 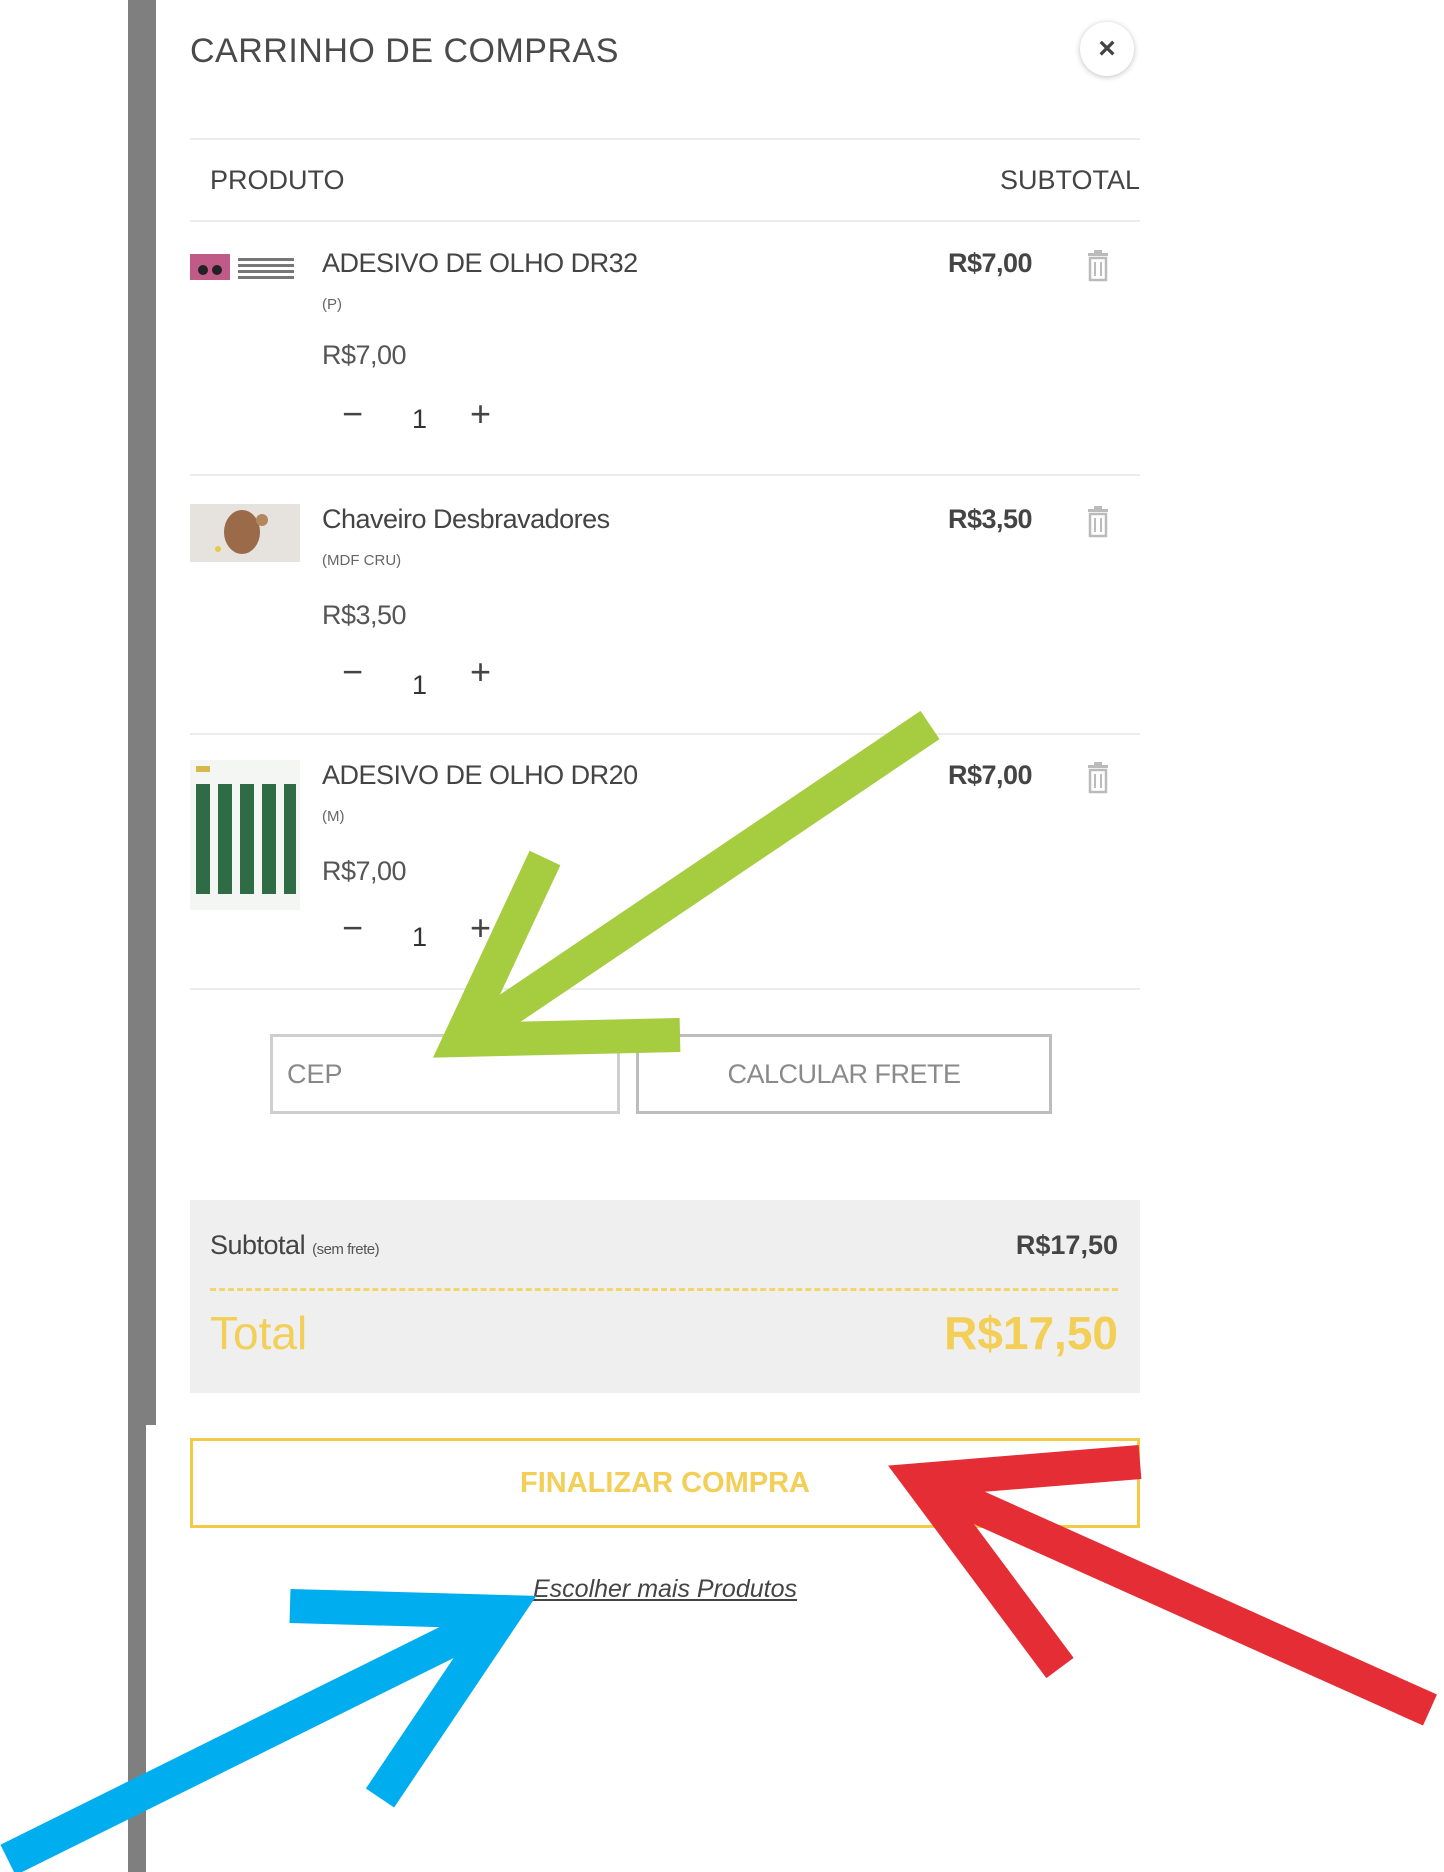 What do you see at coordinates (466, 519) in the screenshot?
I see `item-name: Chaveiro Desbravadores` at bounding box center [466, 519].